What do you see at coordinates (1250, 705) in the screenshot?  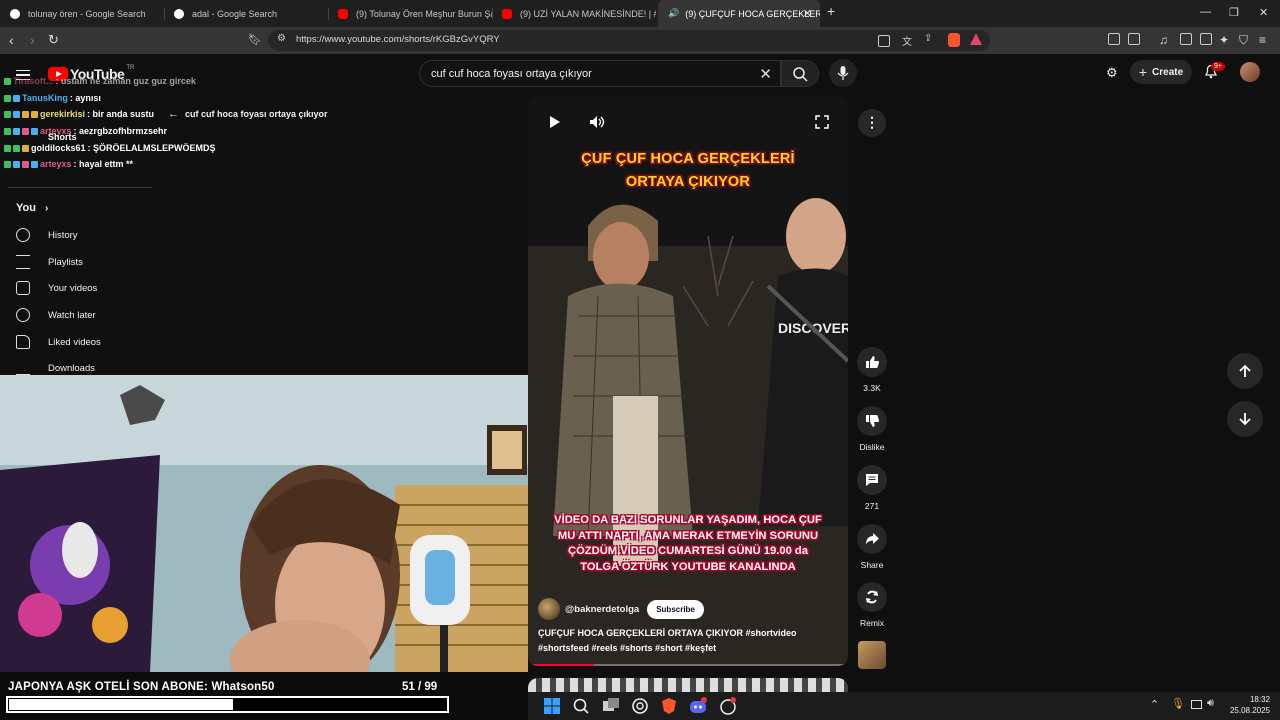 I see `clock: 18:32 25.08.2025` at bounding box center [1250, 705].